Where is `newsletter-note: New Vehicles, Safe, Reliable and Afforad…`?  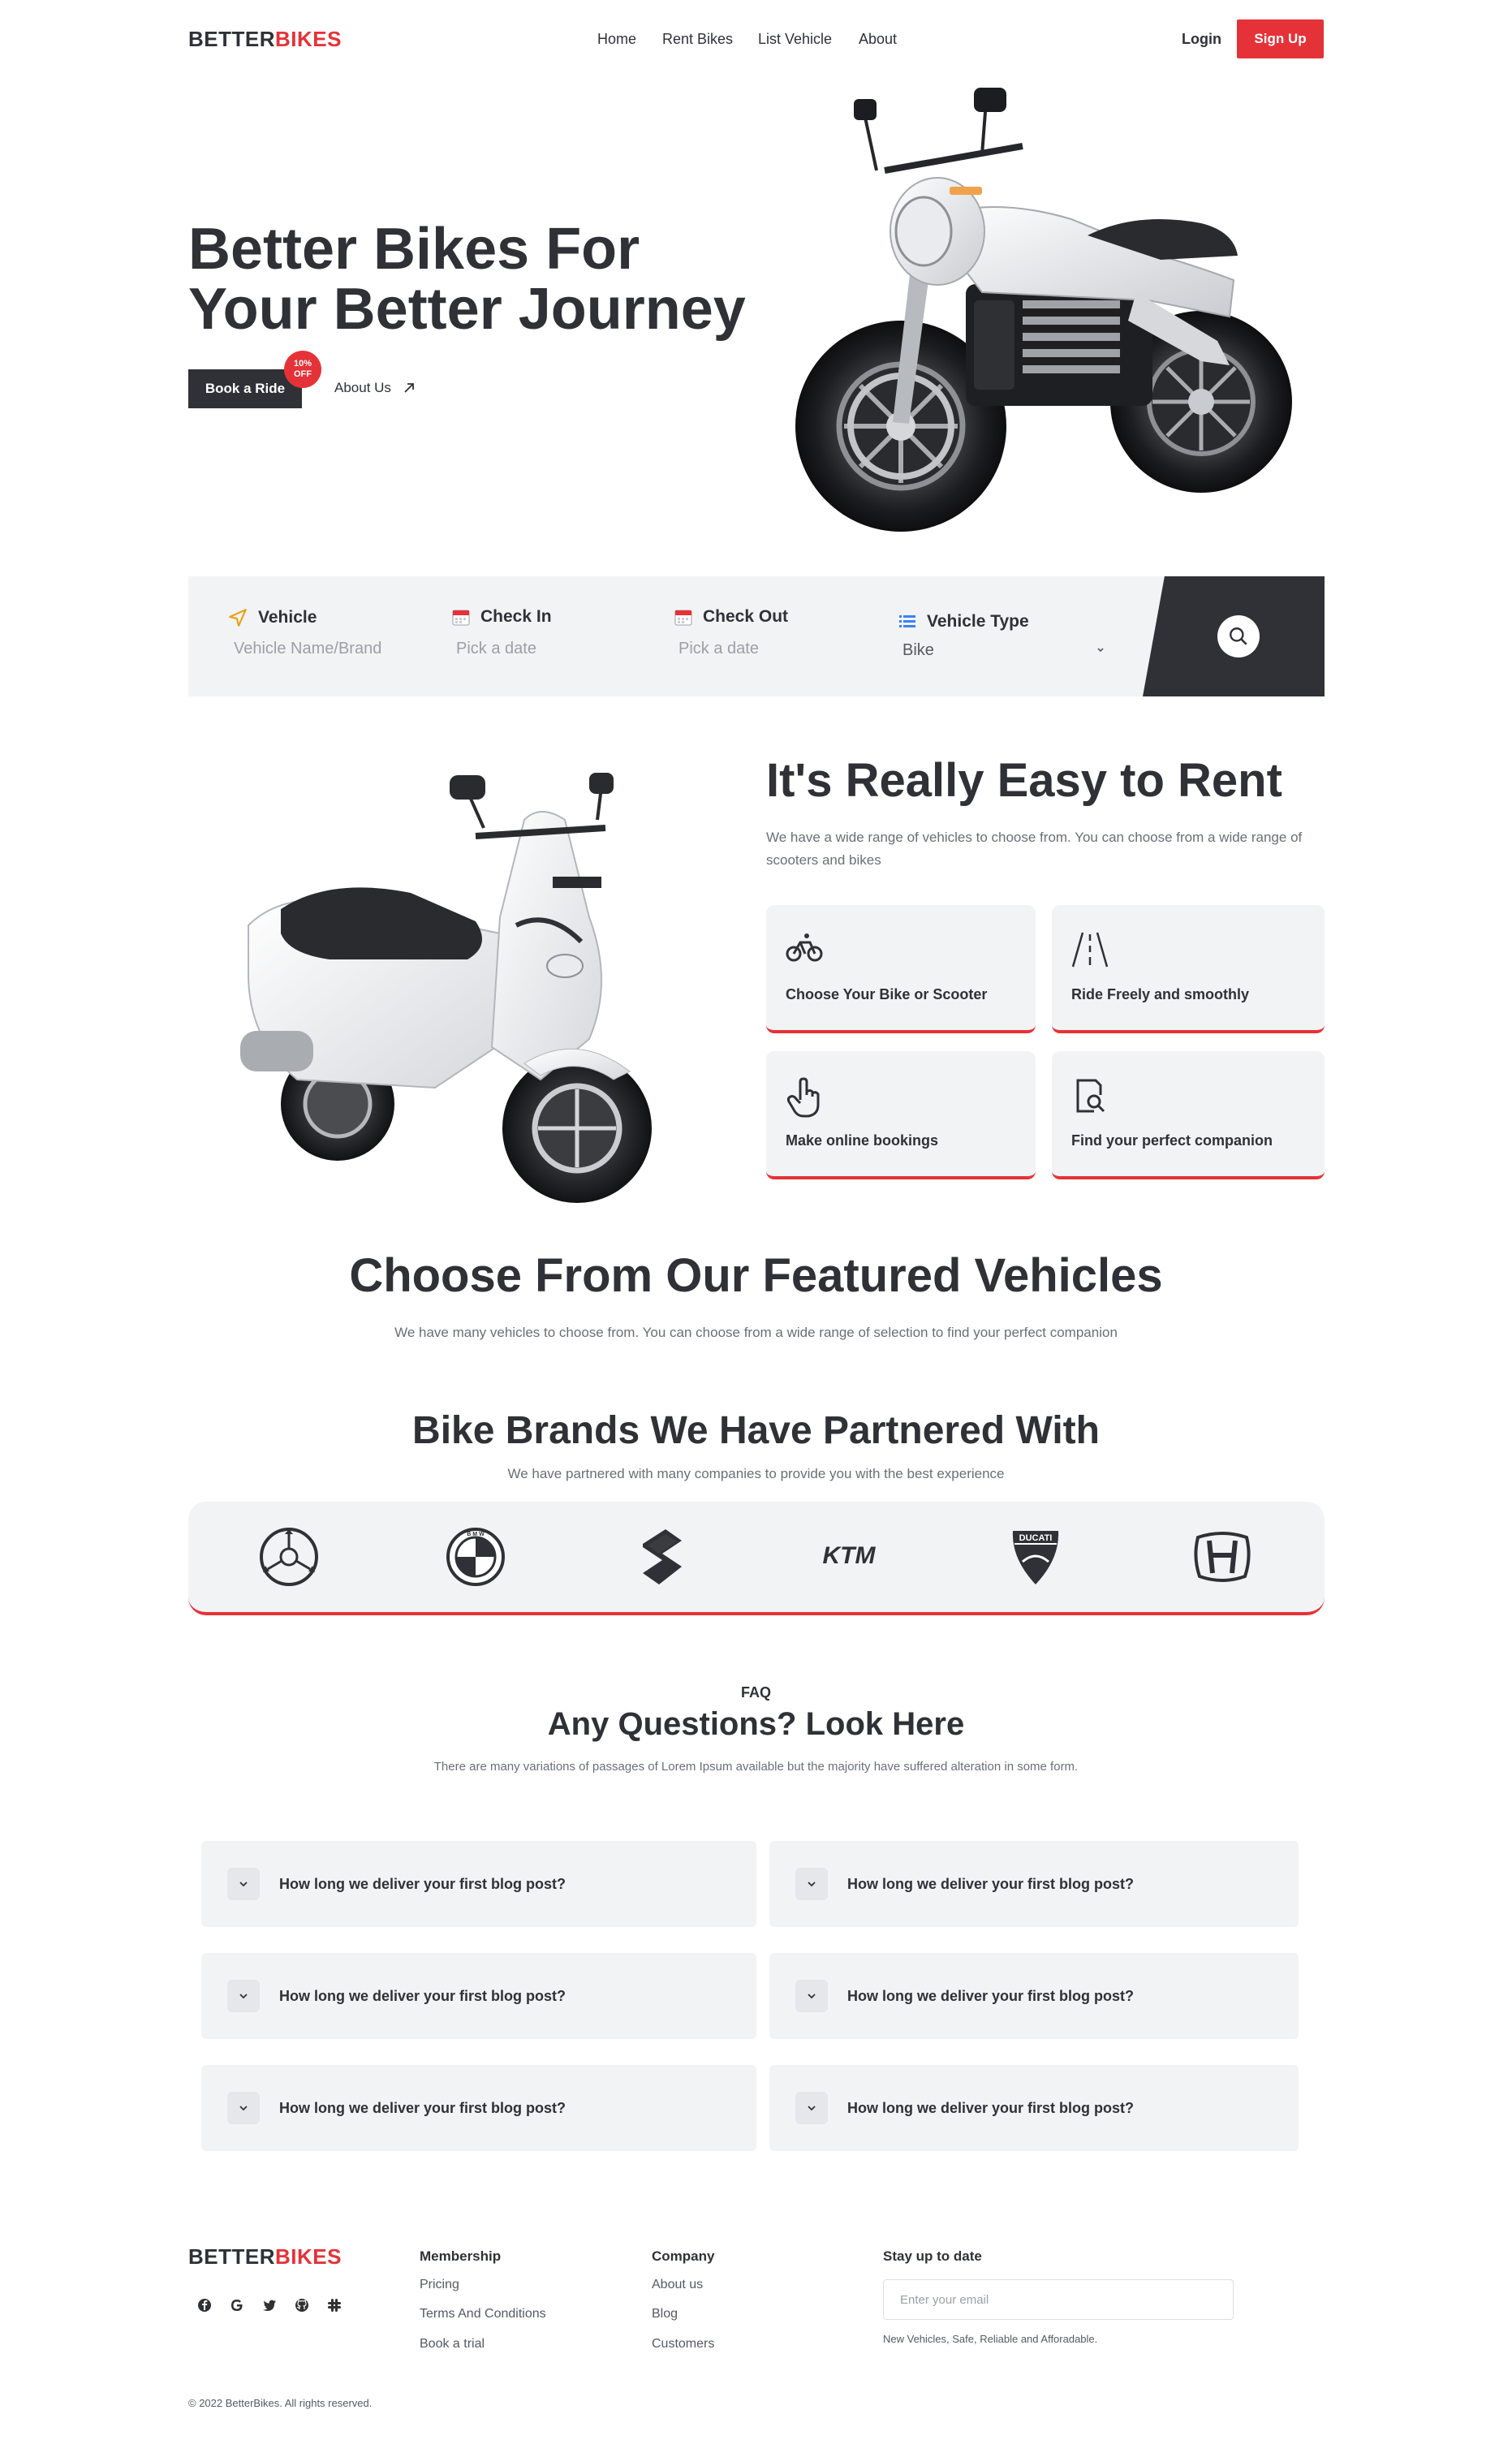
newsletter-note: New Vehicles, Safe, Reliable and Afforad… is located at coordinates (991, 2339).